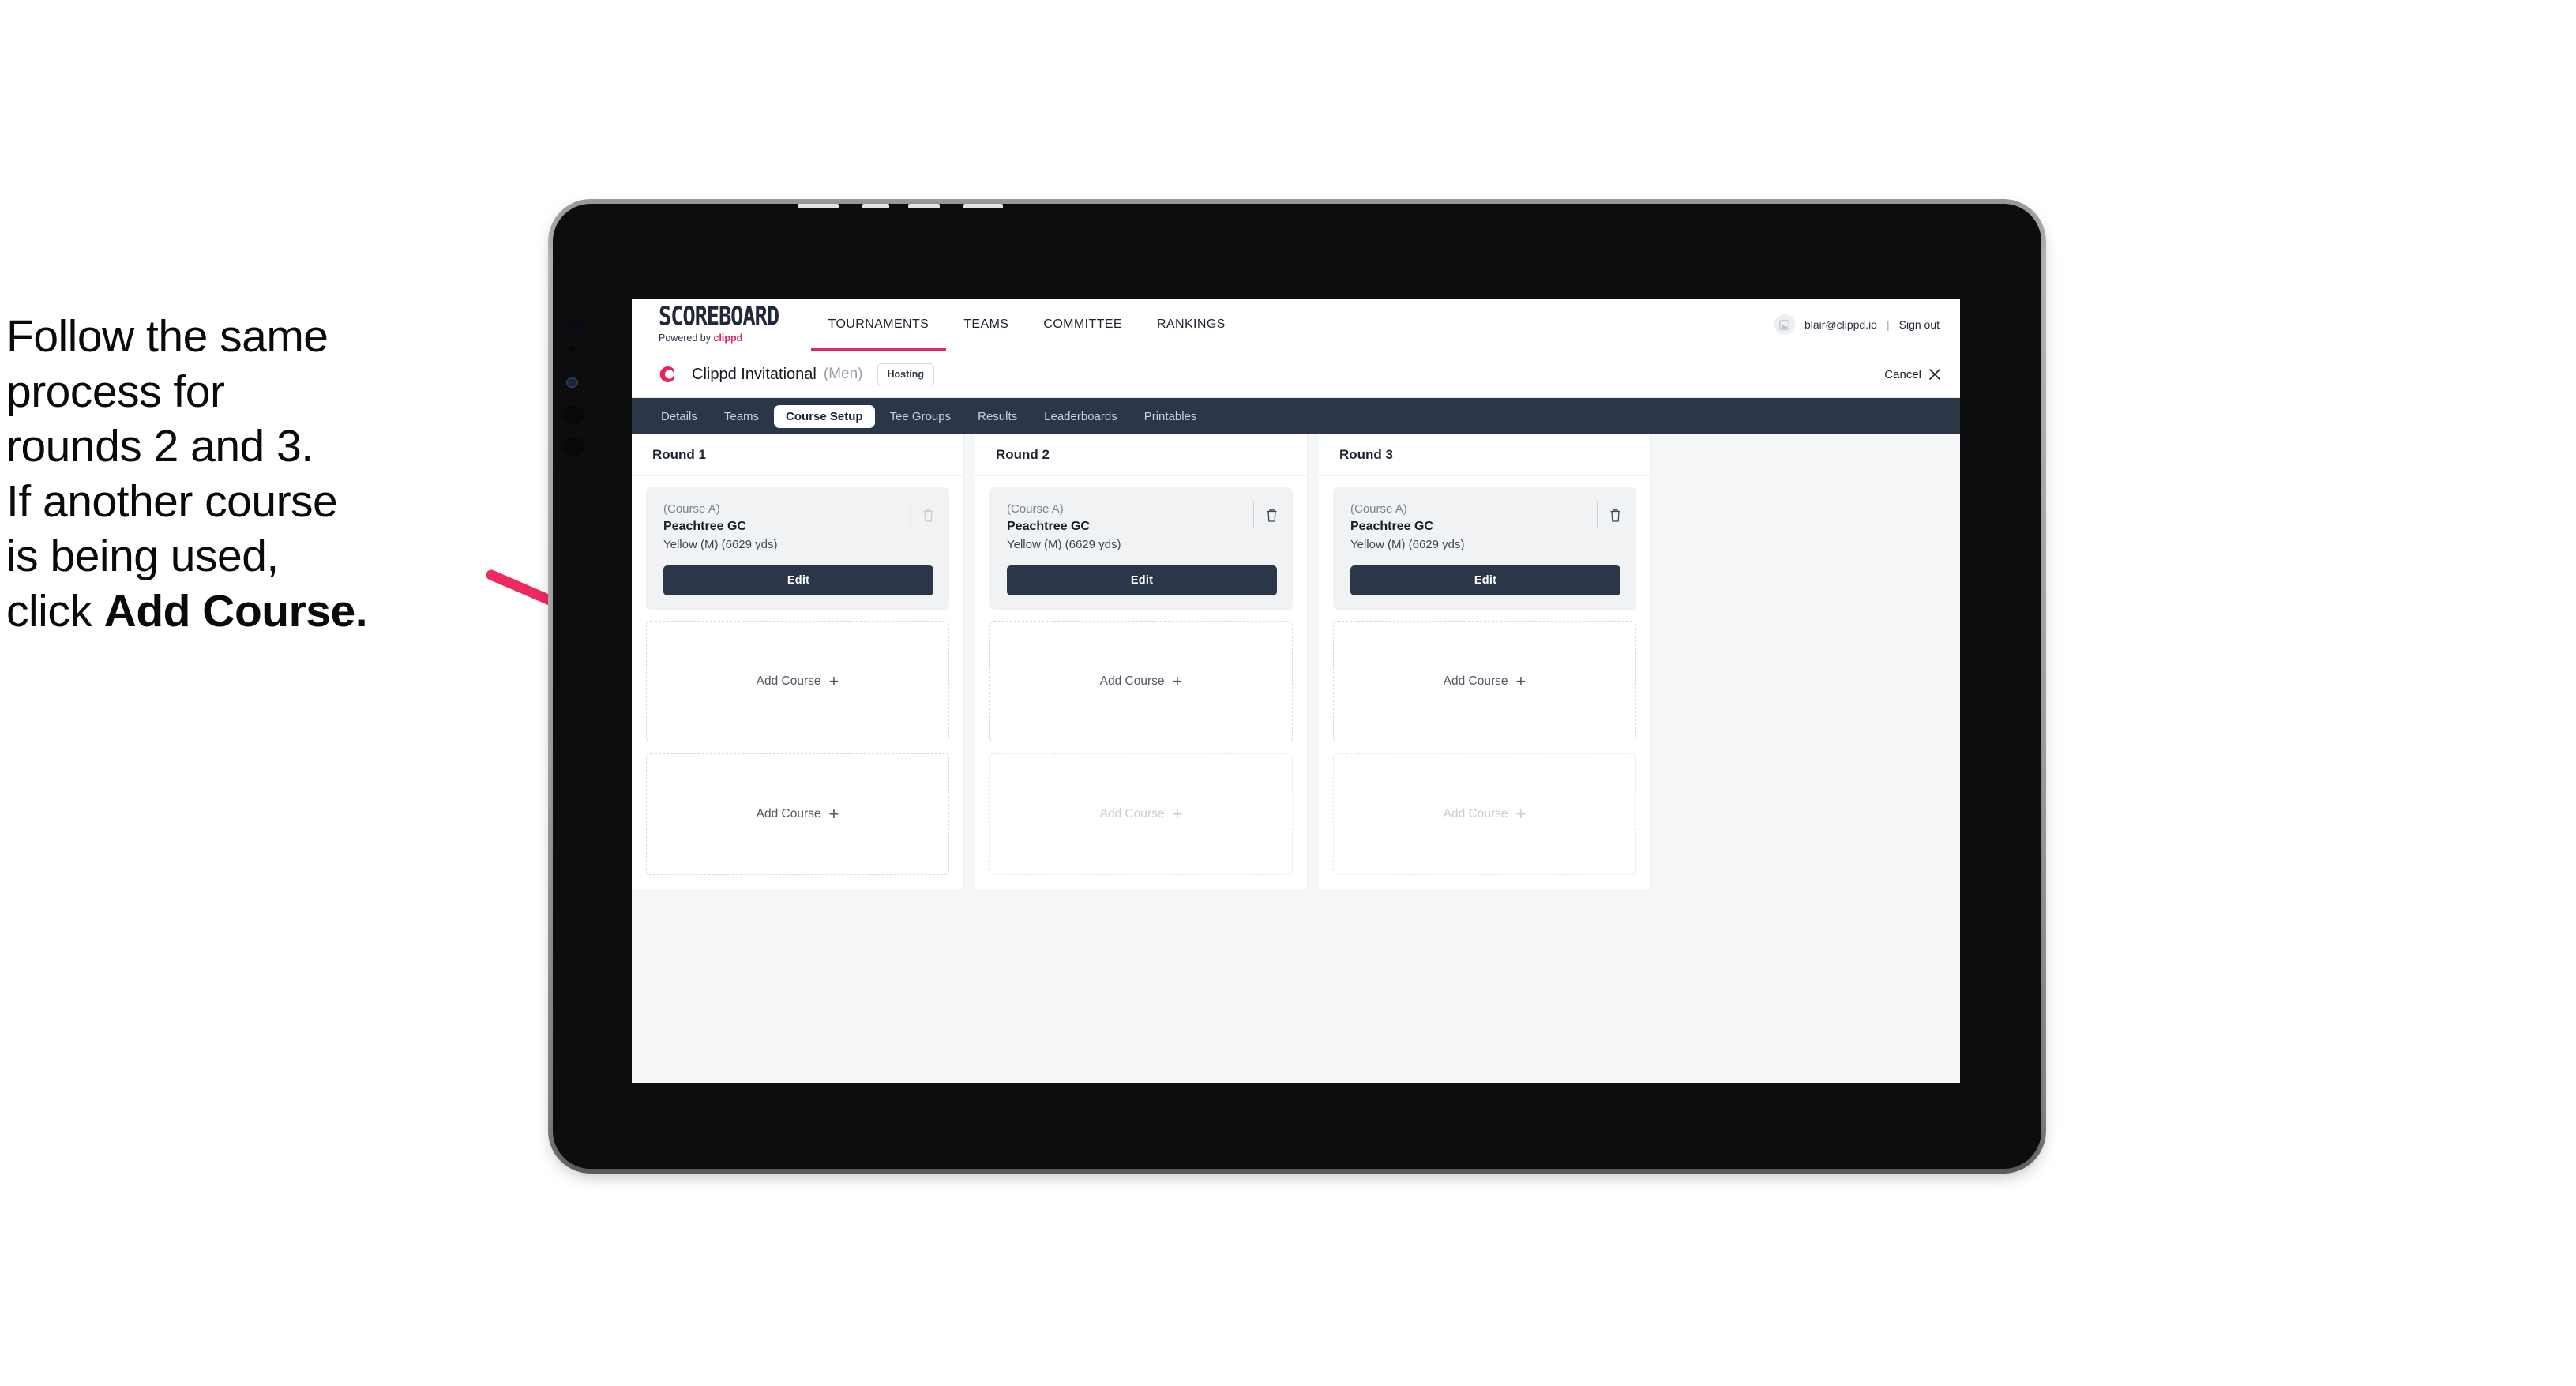 The width and height of the screenshot is (2576, 1386). What do you see at coordinates (728, 338) in the screenshot?
I see `brand-subtitle-keyword: clippd` at bounding box center [728, 338].